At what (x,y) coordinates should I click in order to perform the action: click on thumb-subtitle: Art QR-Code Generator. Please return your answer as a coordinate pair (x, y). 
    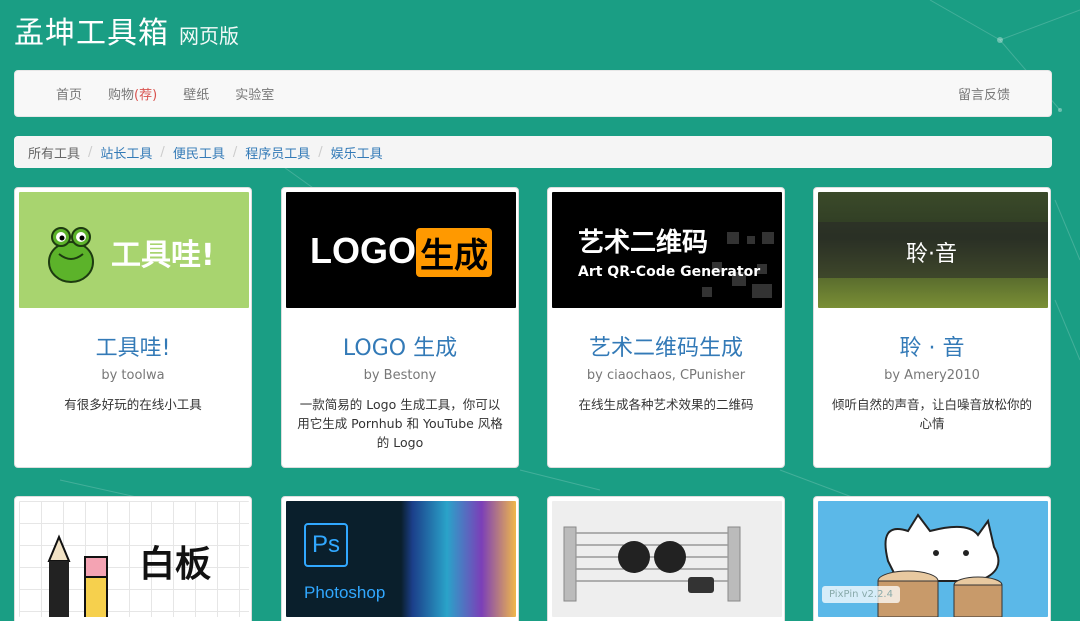
    Looking at the image, I should click on (669, 272).